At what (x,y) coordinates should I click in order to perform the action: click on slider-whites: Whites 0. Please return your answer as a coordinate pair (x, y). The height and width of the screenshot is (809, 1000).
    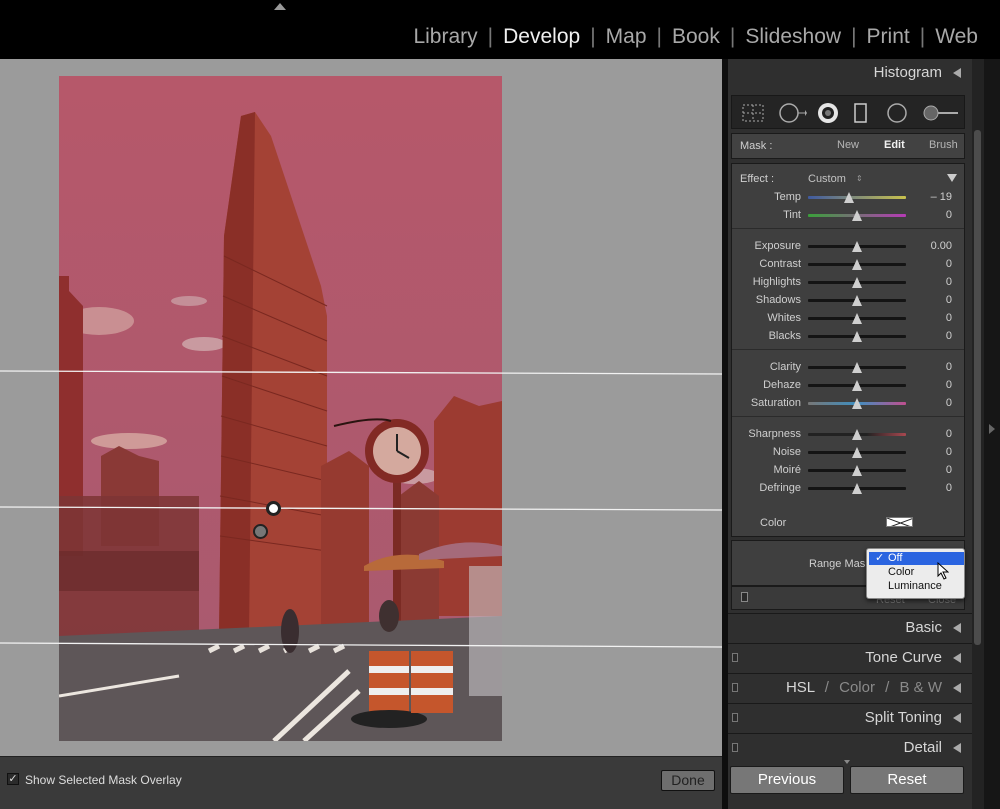
    Looking at the image, I should click on (848, 319).